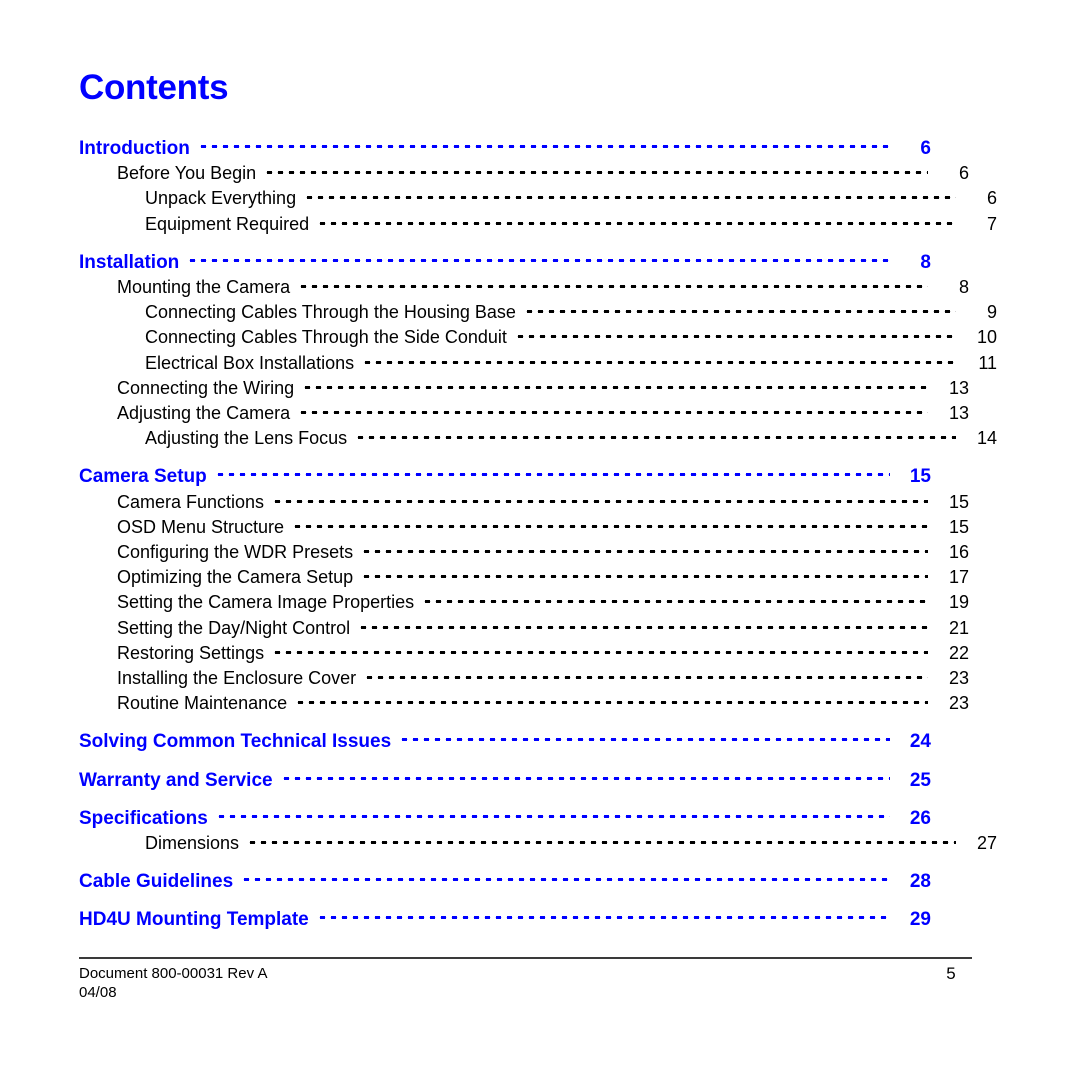  I want to click on toc-entry: Warranty and Service 25, so click(505, 780).